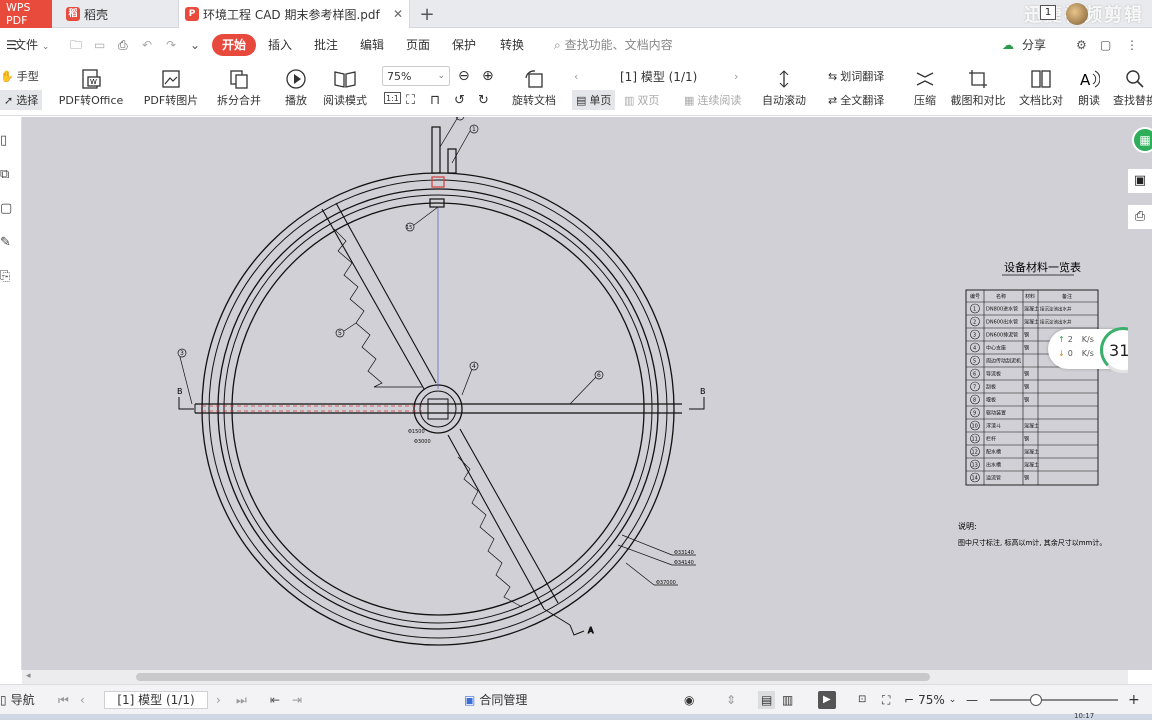  Describe the element at coordinates (856, 100) in the screenshot. I see `full-translate-button: ⇄ 全文翻译` at that location.